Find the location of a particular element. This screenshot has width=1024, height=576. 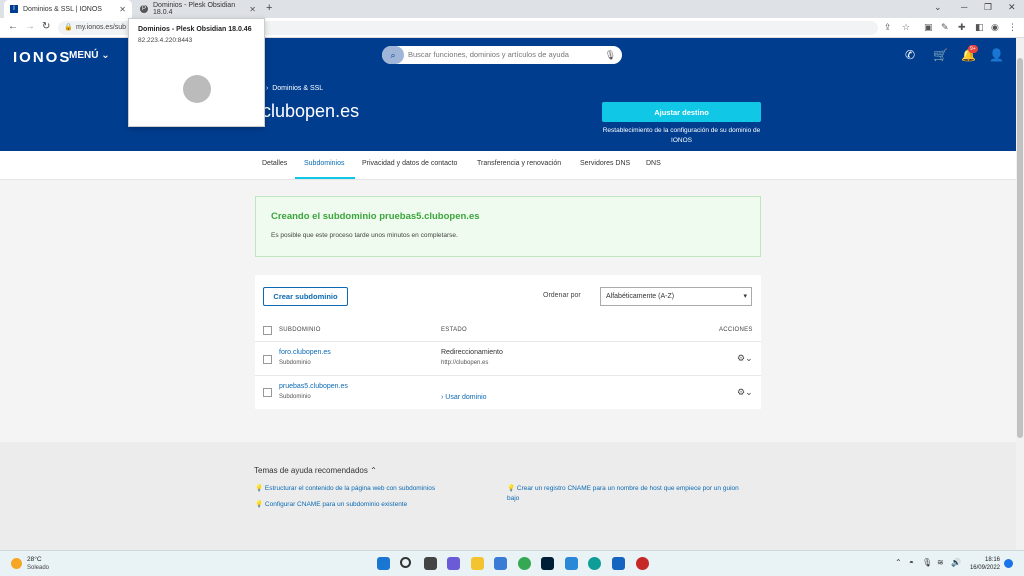

help-title-label: Temas de ayuda recomendados is located at coordinates (311, 470).